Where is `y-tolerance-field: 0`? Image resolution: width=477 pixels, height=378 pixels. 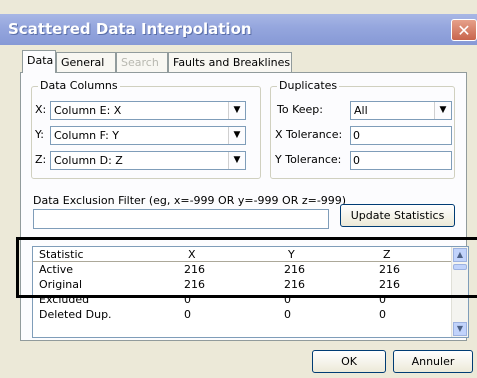
y-tolerance-field: 0 is located at coordinates (401, 160).